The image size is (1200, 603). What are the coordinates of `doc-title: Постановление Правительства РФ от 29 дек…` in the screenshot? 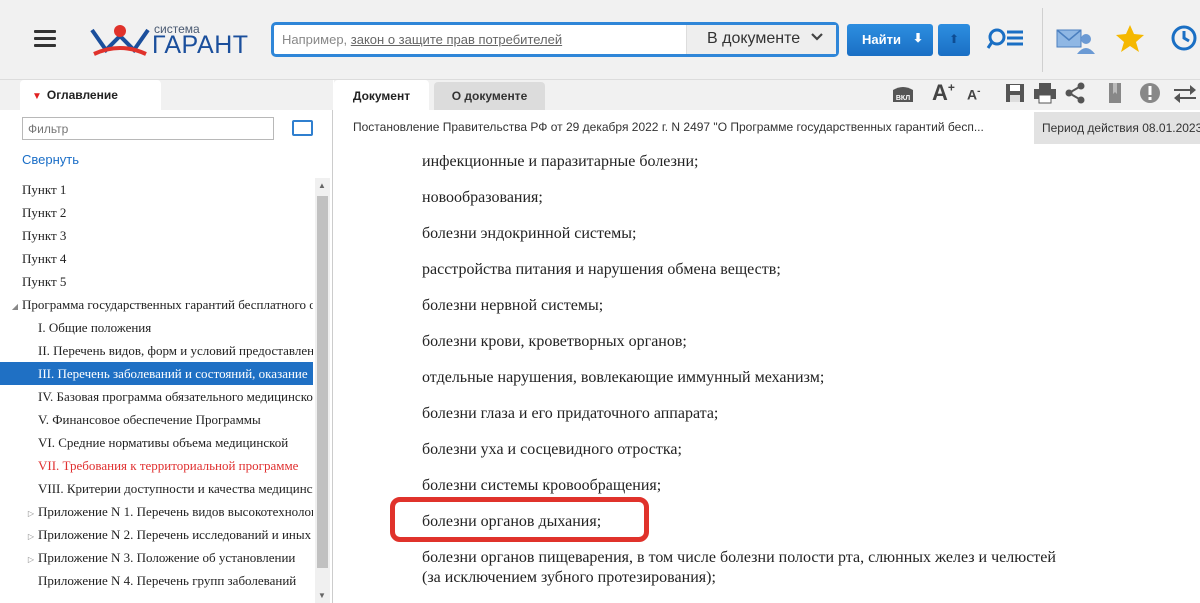 It's located at (668, 127).